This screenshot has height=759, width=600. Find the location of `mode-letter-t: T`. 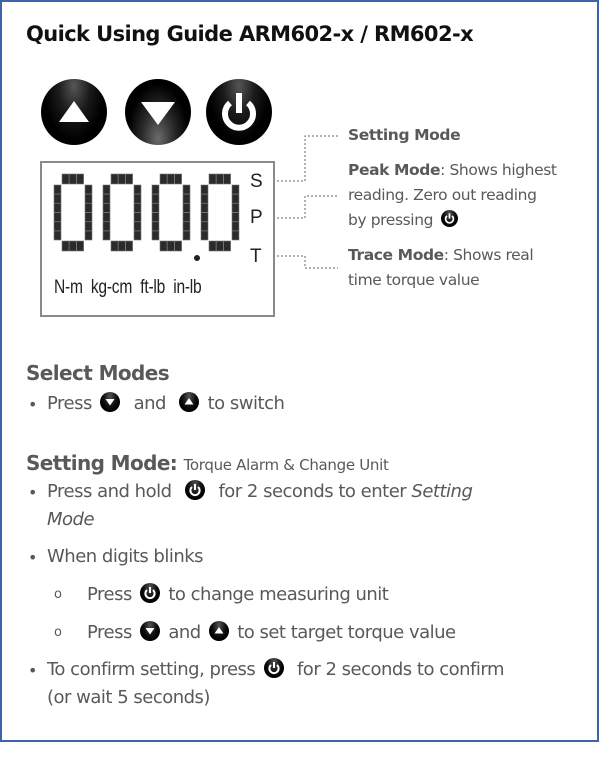

mode-letter-t: T is located at coordinates (256, 256).